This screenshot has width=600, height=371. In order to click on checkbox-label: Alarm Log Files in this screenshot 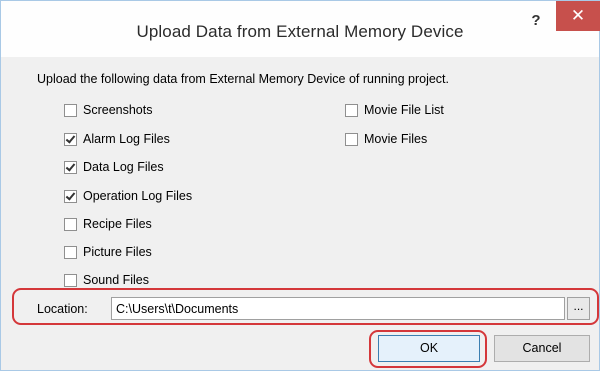, I will do `click(126, 139)`.